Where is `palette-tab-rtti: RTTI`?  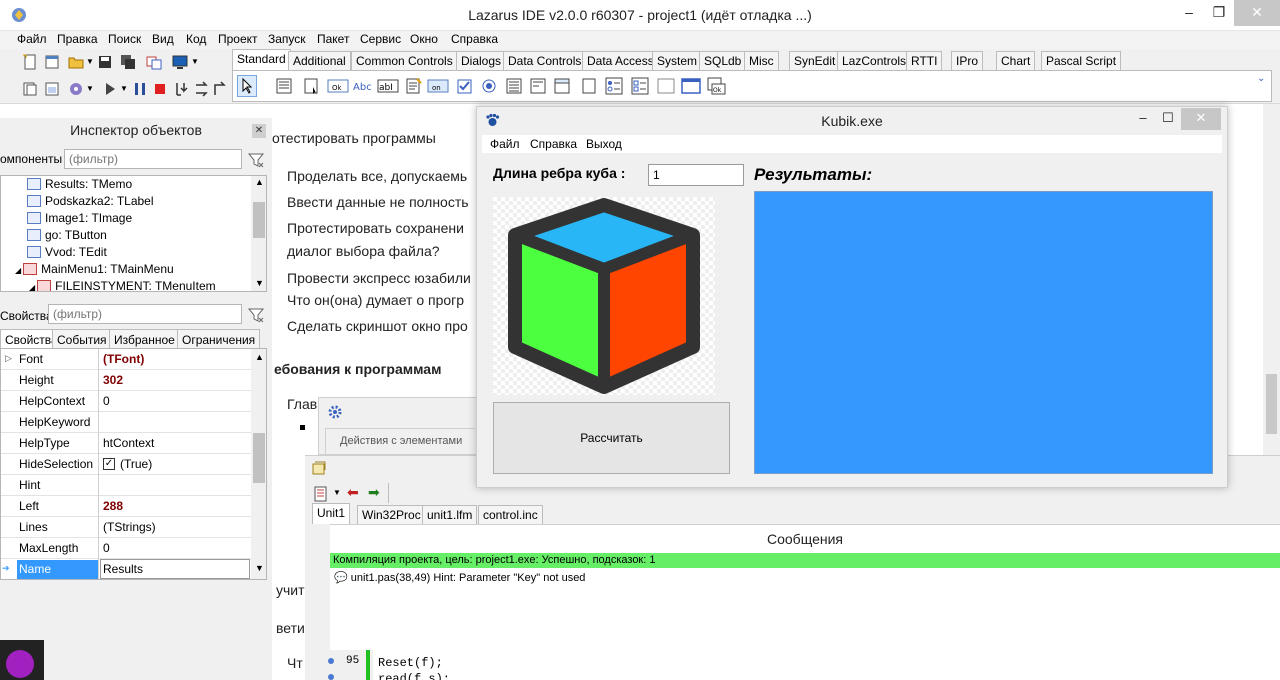 palette-tab-rtti: RTTI is located at coordinates (924, 60).